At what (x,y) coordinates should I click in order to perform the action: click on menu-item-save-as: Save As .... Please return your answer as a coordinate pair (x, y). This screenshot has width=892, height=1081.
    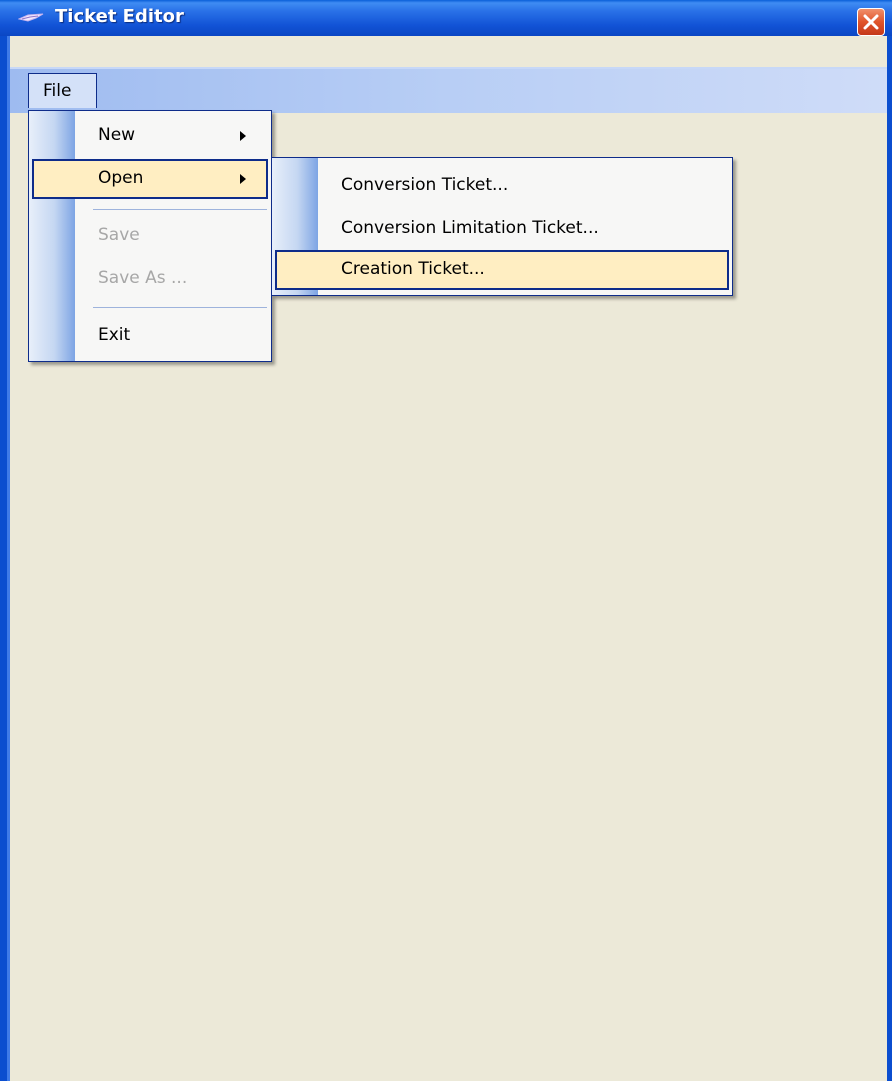
    Looking at the image, I should click on (150, 279).